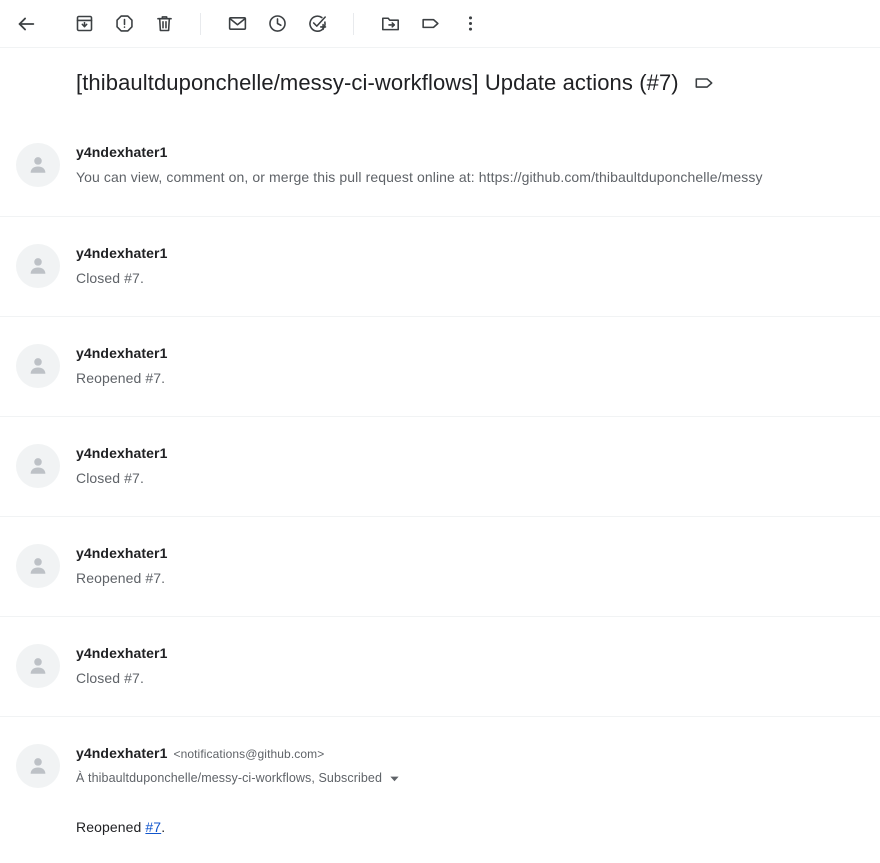 The width and height of the screenshot is (880, 863). I want to click on archive-button, so click(84, 24).